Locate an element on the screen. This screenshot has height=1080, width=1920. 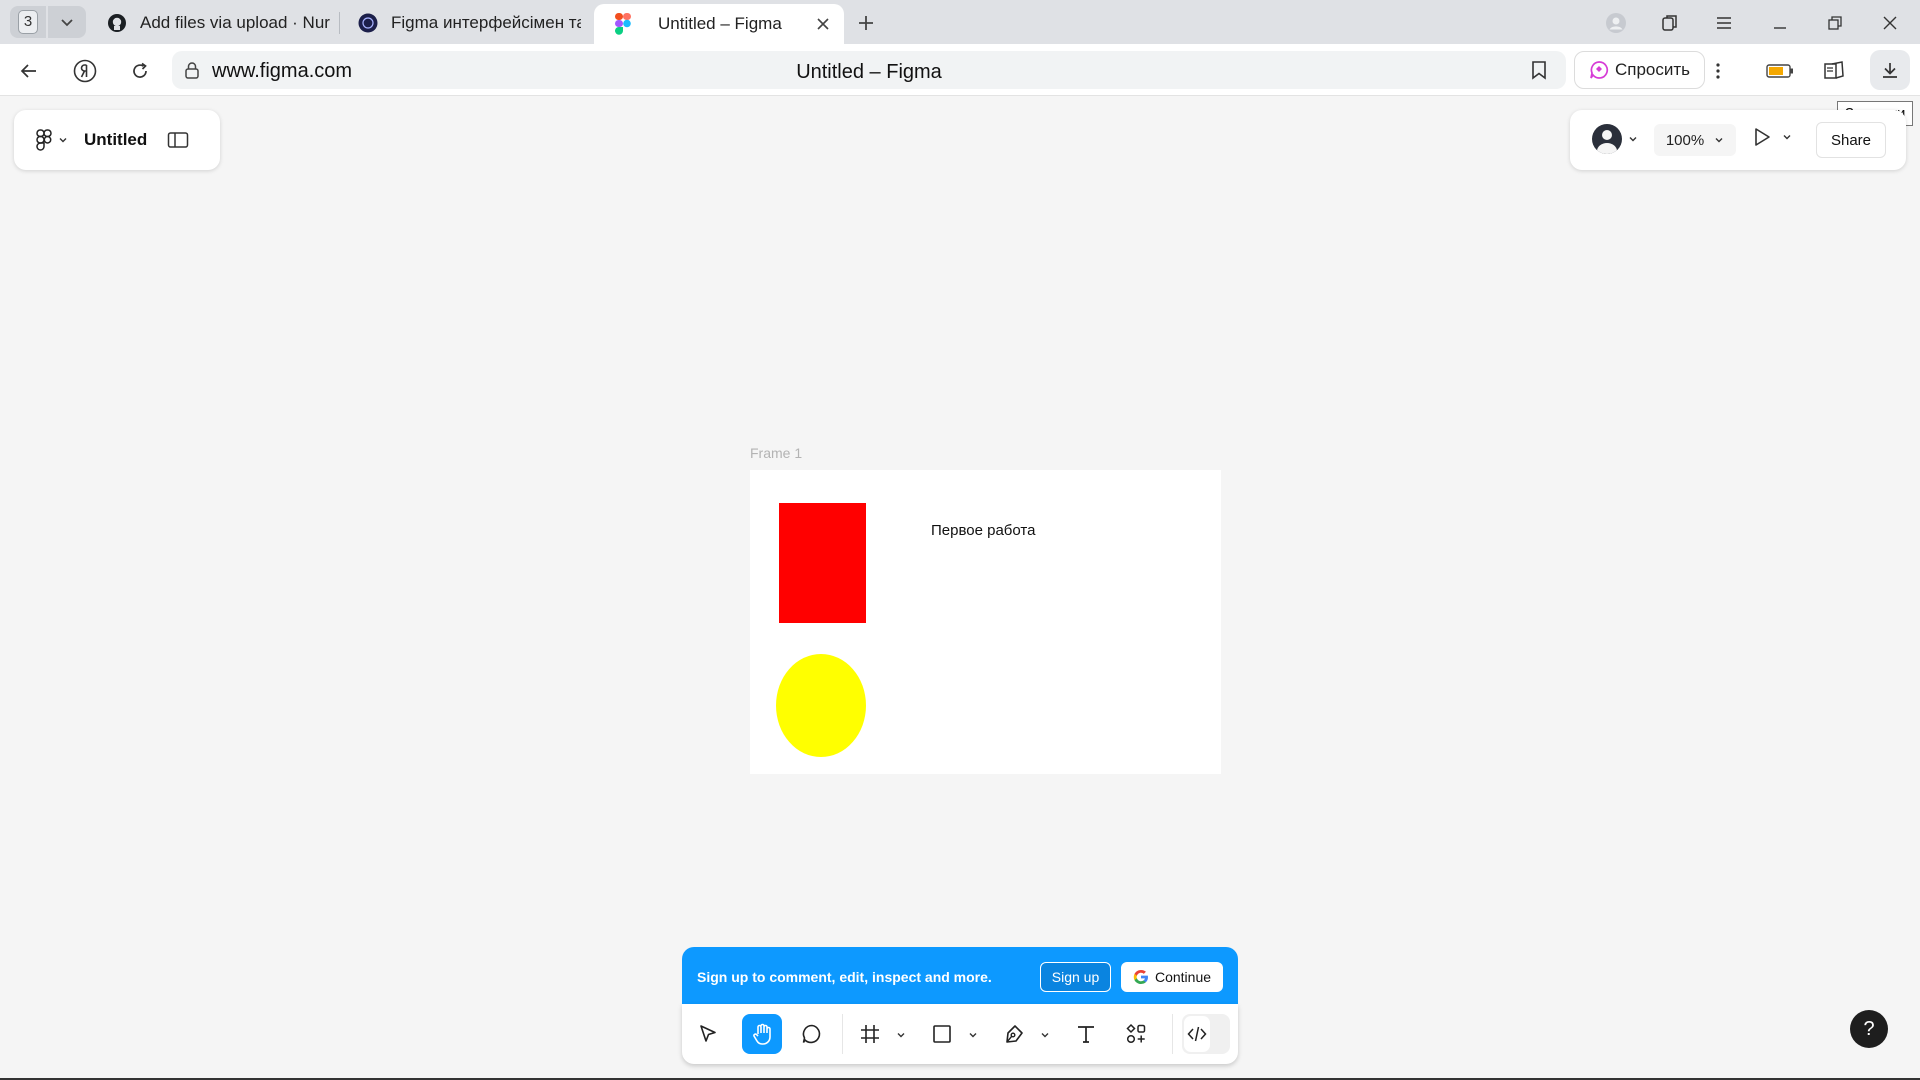
tab-untitled-figma: Untitled – Figma is located at coordinates (719, 24).